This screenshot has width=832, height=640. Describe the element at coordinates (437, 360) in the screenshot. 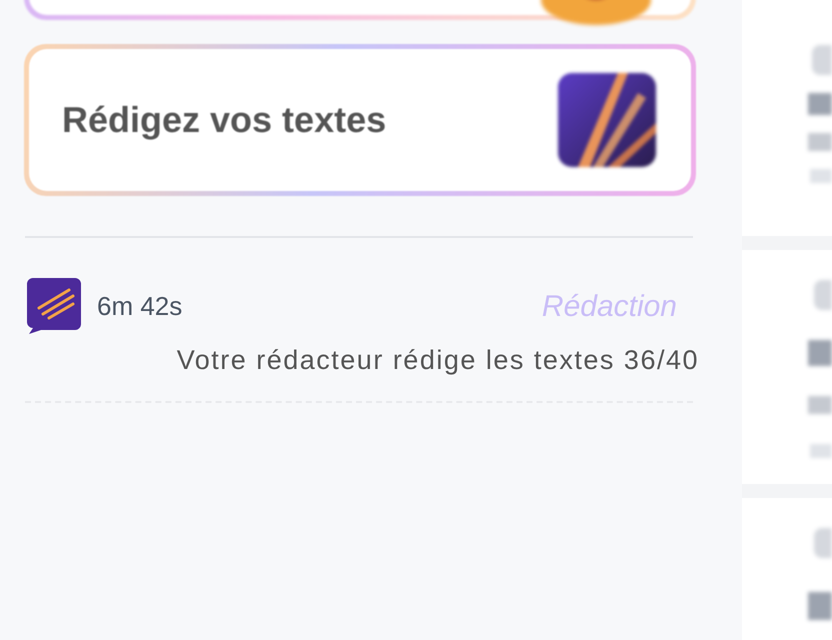

I see `status-message: Votre rédacteur rédige les textes 36/40` at that location.